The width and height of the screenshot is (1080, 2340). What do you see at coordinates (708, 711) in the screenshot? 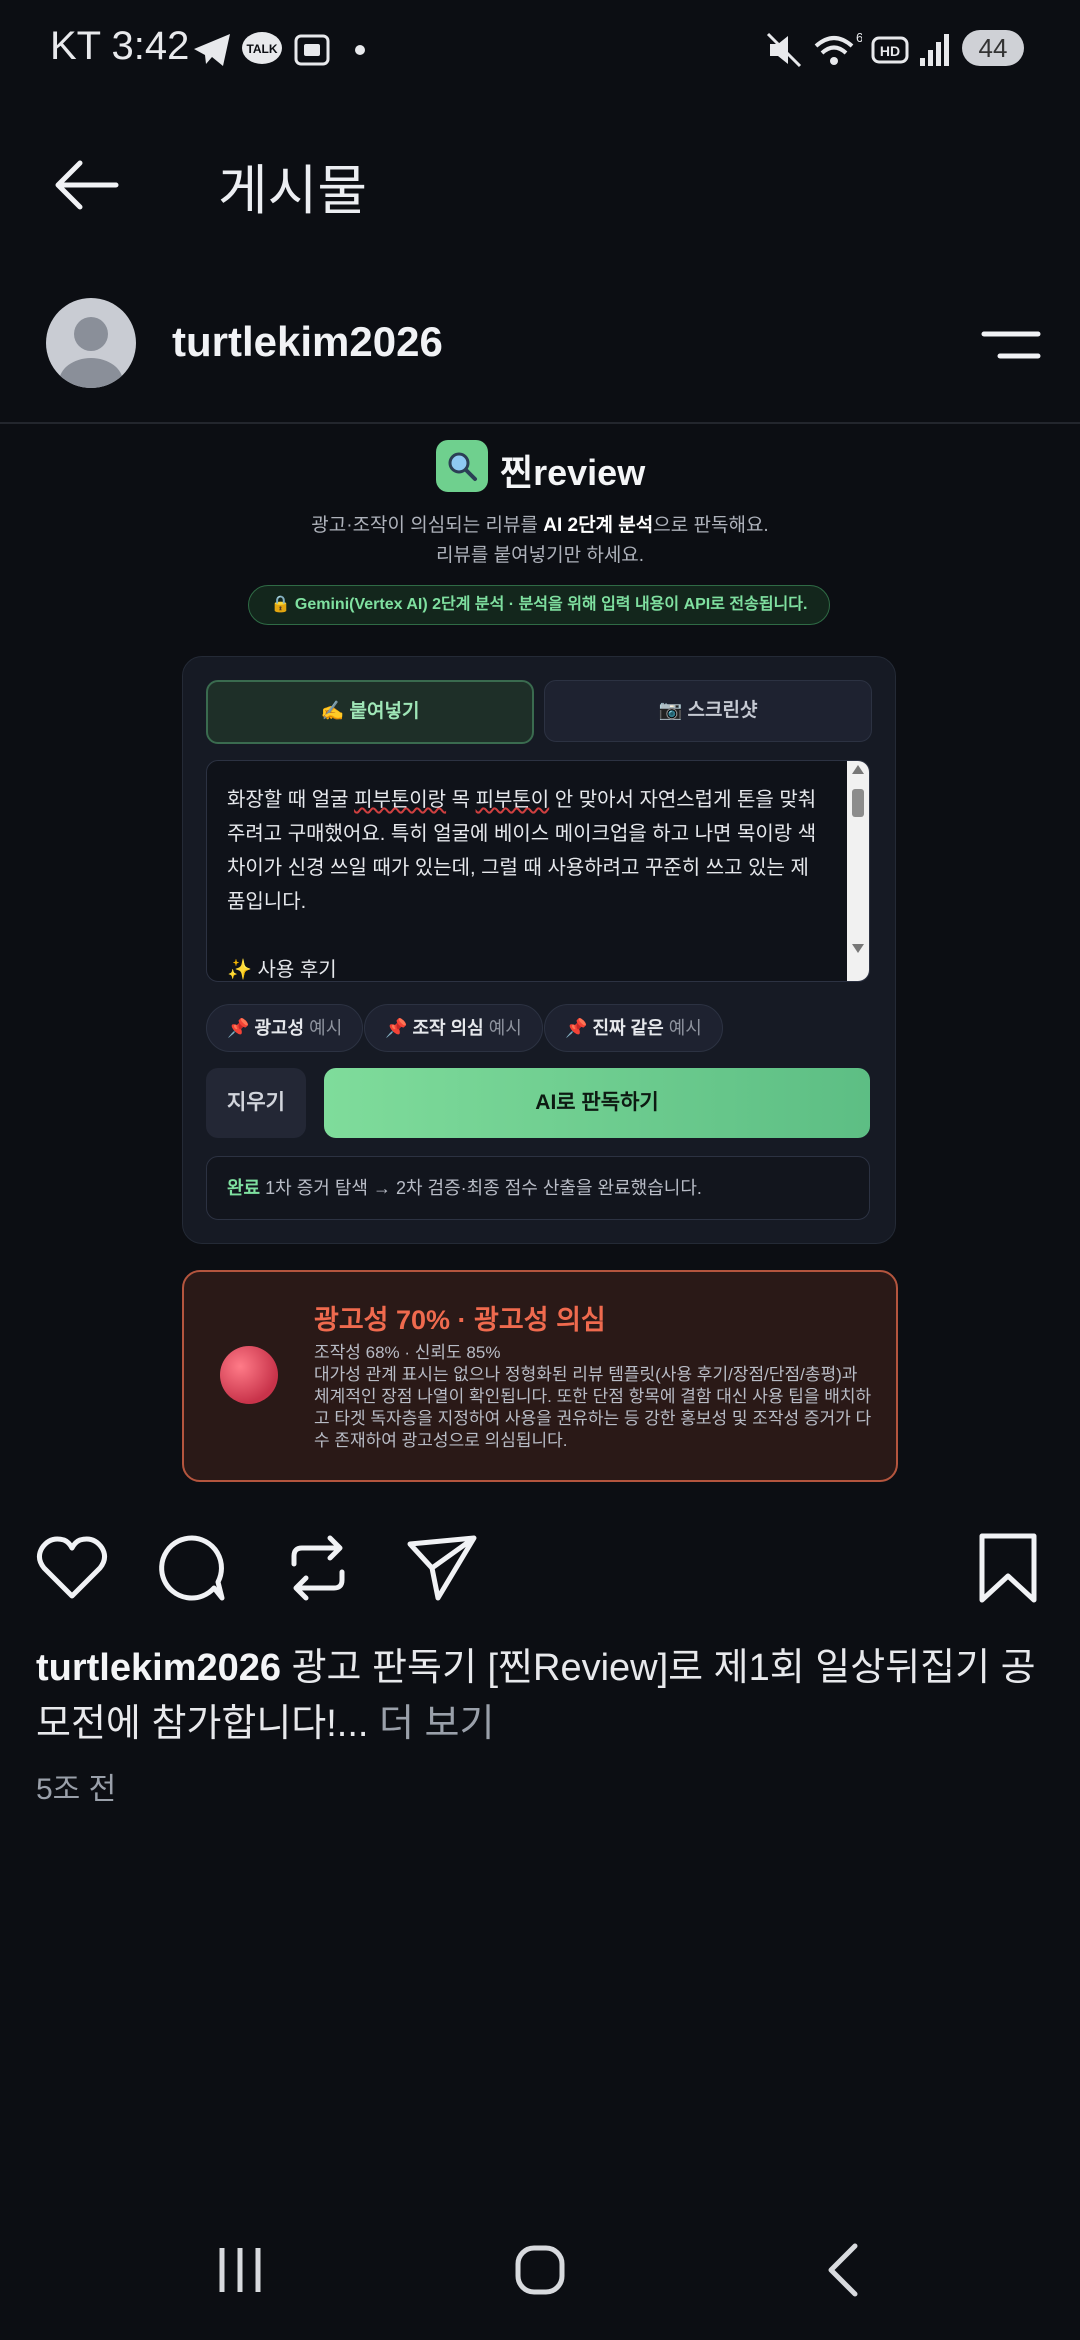
I see `tab-screenshot: 📷 스크린샷` at bounding box center [708, 711].